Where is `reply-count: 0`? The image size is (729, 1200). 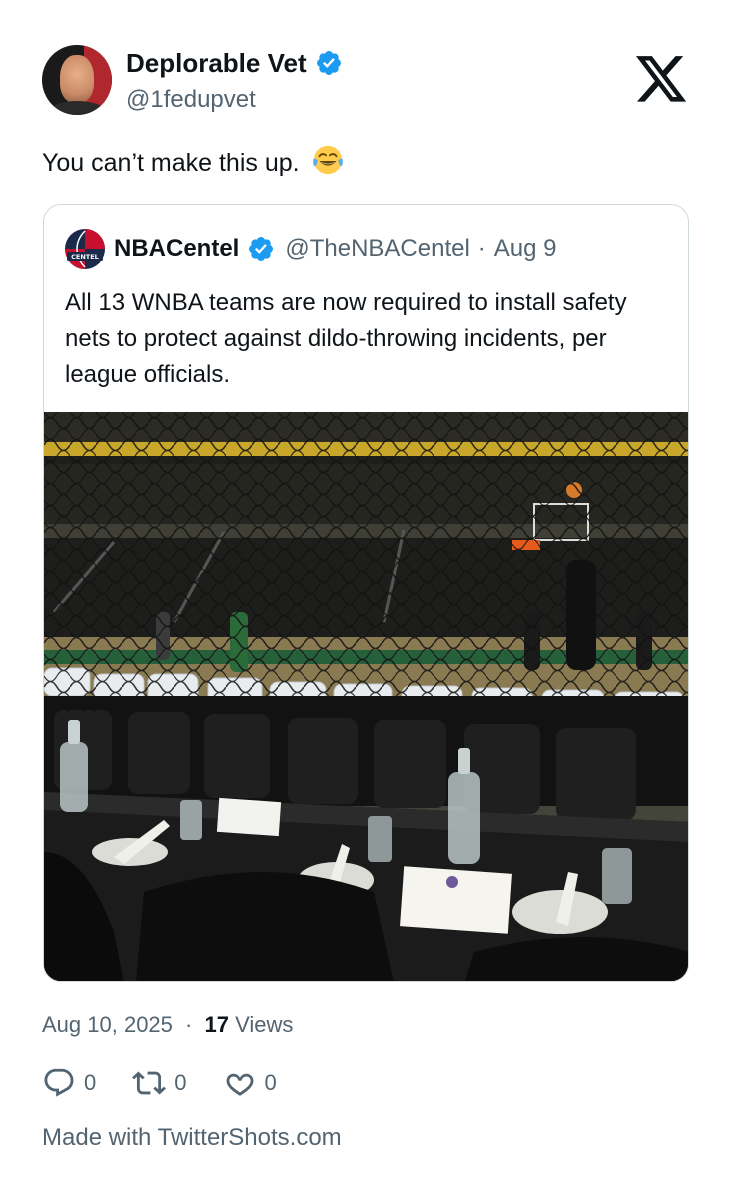
reply-count: 0 is located at coordinates (90, 1082).